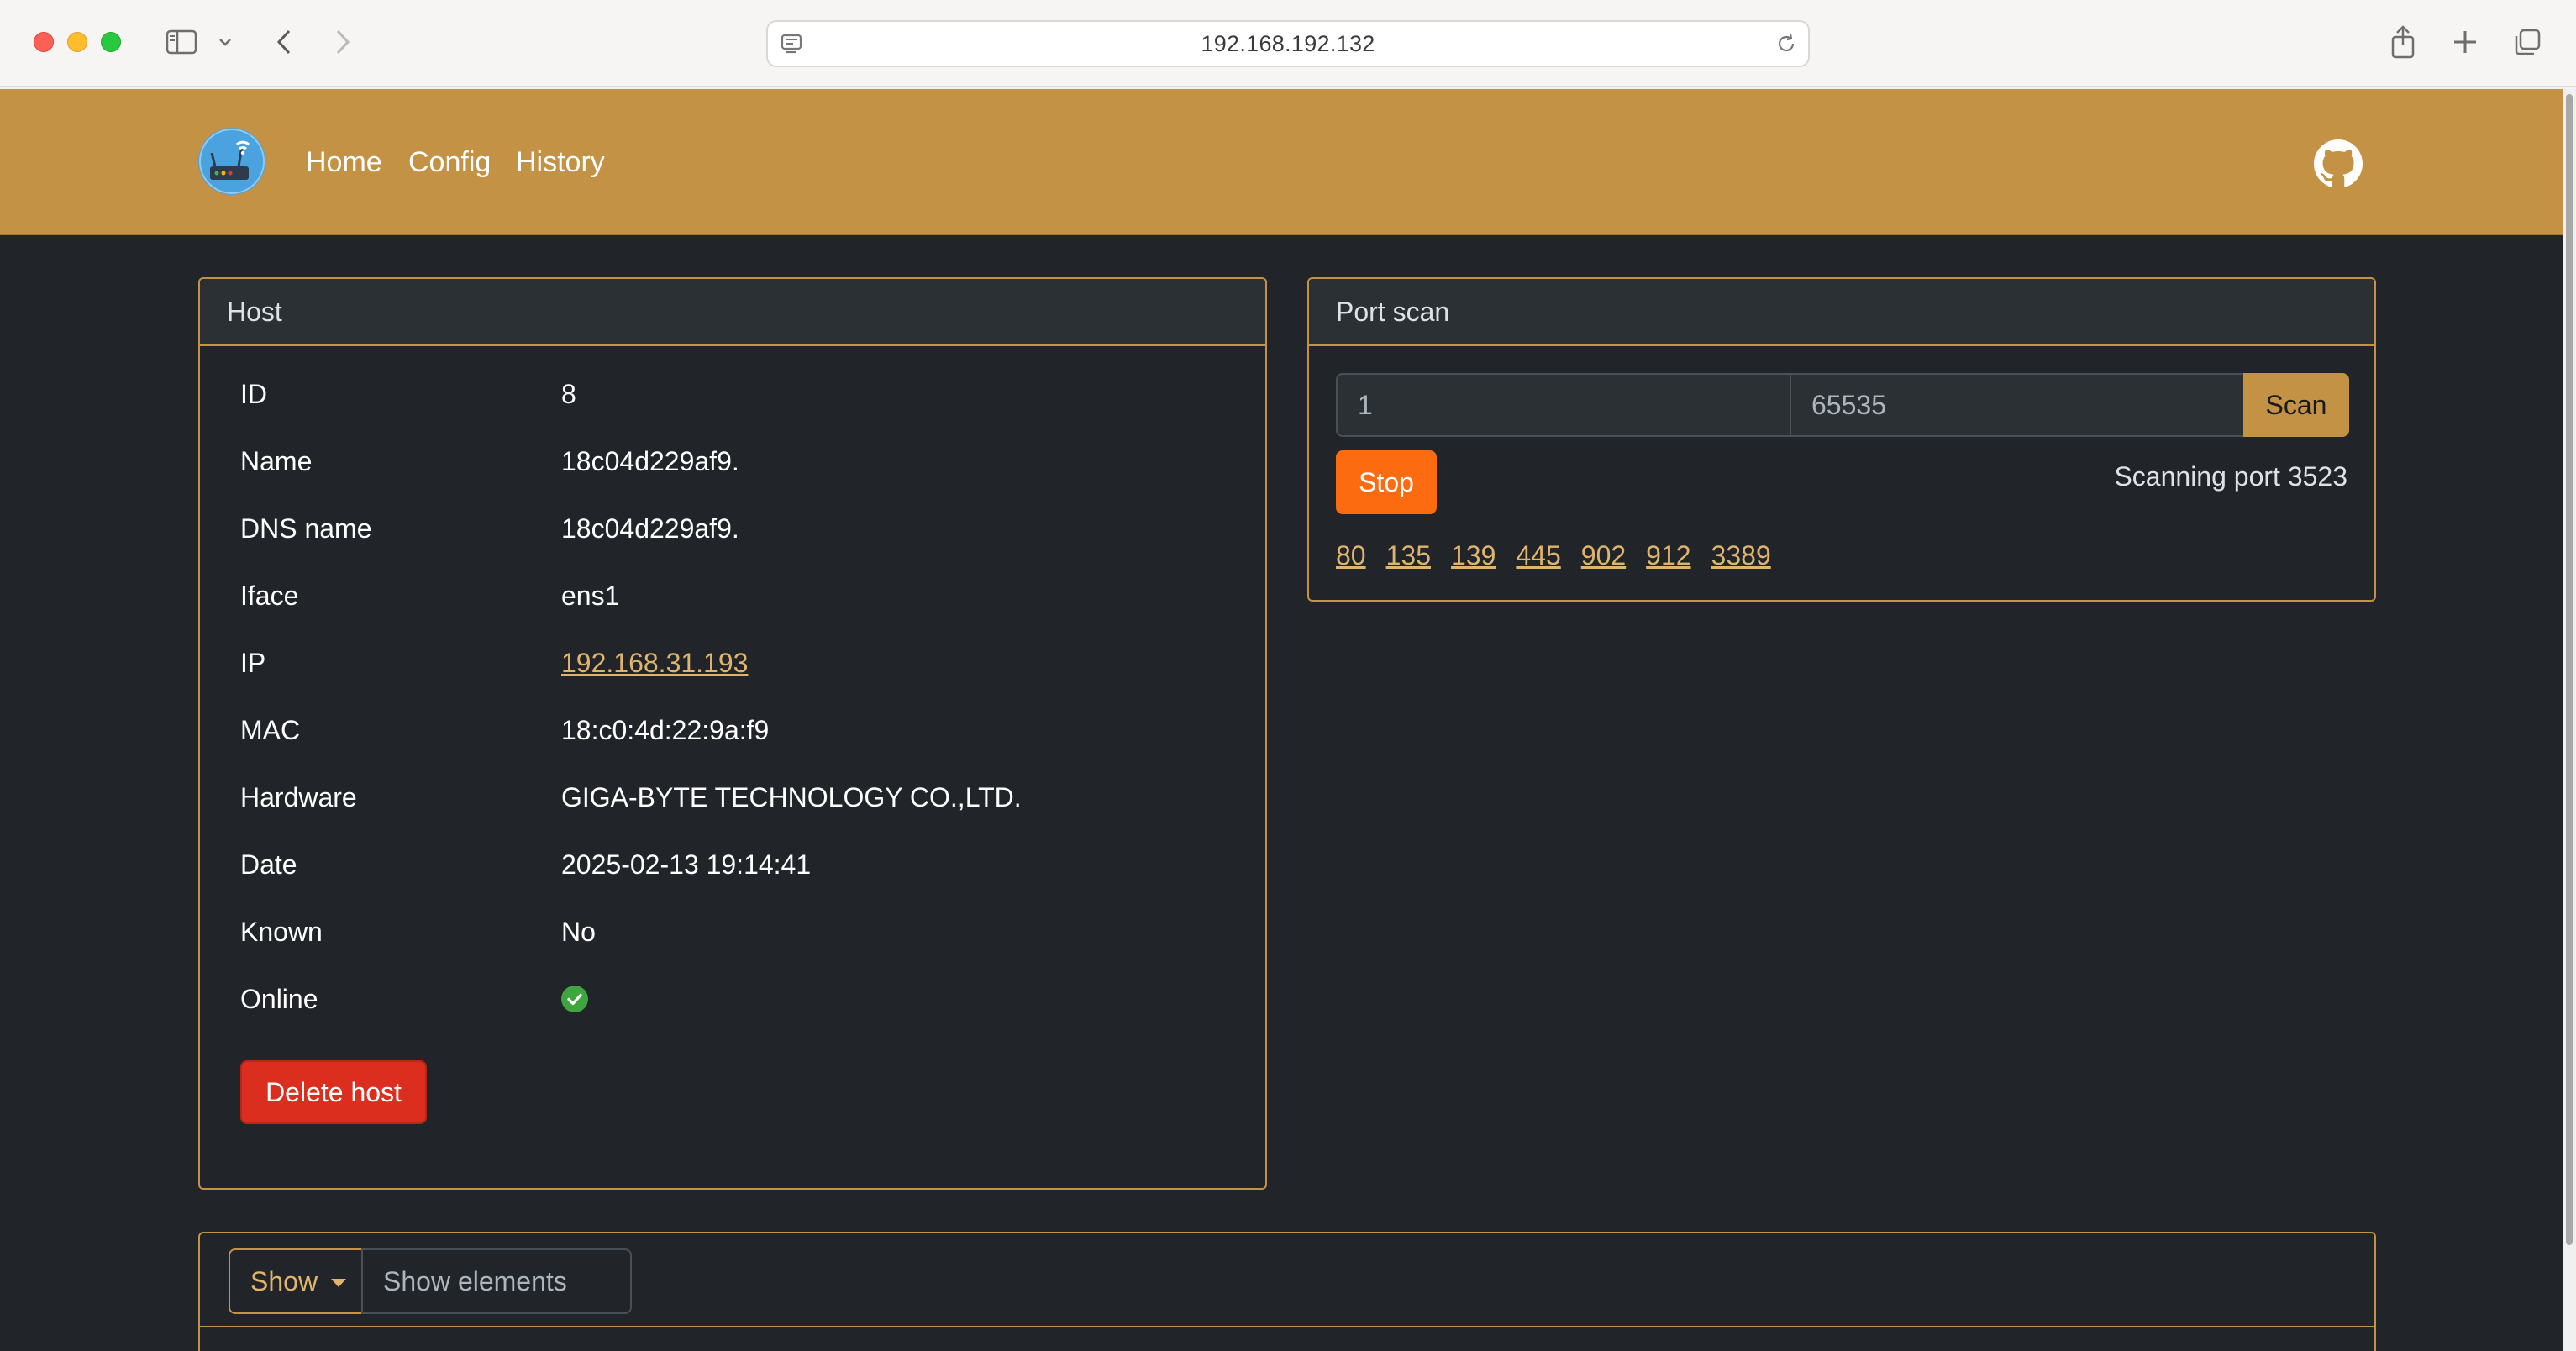  What do you see at coordinates (268, 865) in the screenshot?
I see `field-label-date: Date` at bounding box center [268, 865].